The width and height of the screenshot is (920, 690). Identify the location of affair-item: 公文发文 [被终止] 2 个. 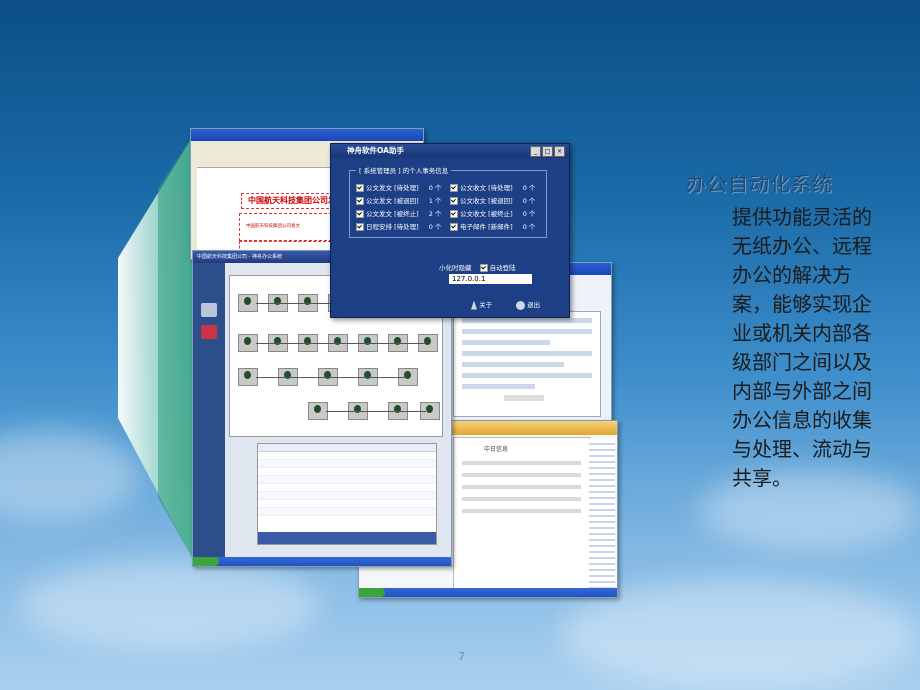
(398, 213).